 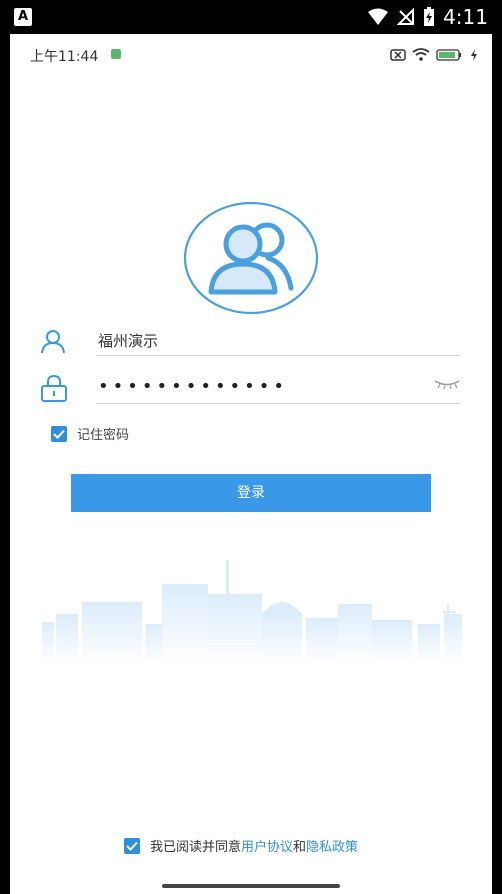 What do you see at coordinates (474, 54) in the screenshot?
I see `charging-bolt-icon` at bounding box center [474, 54].